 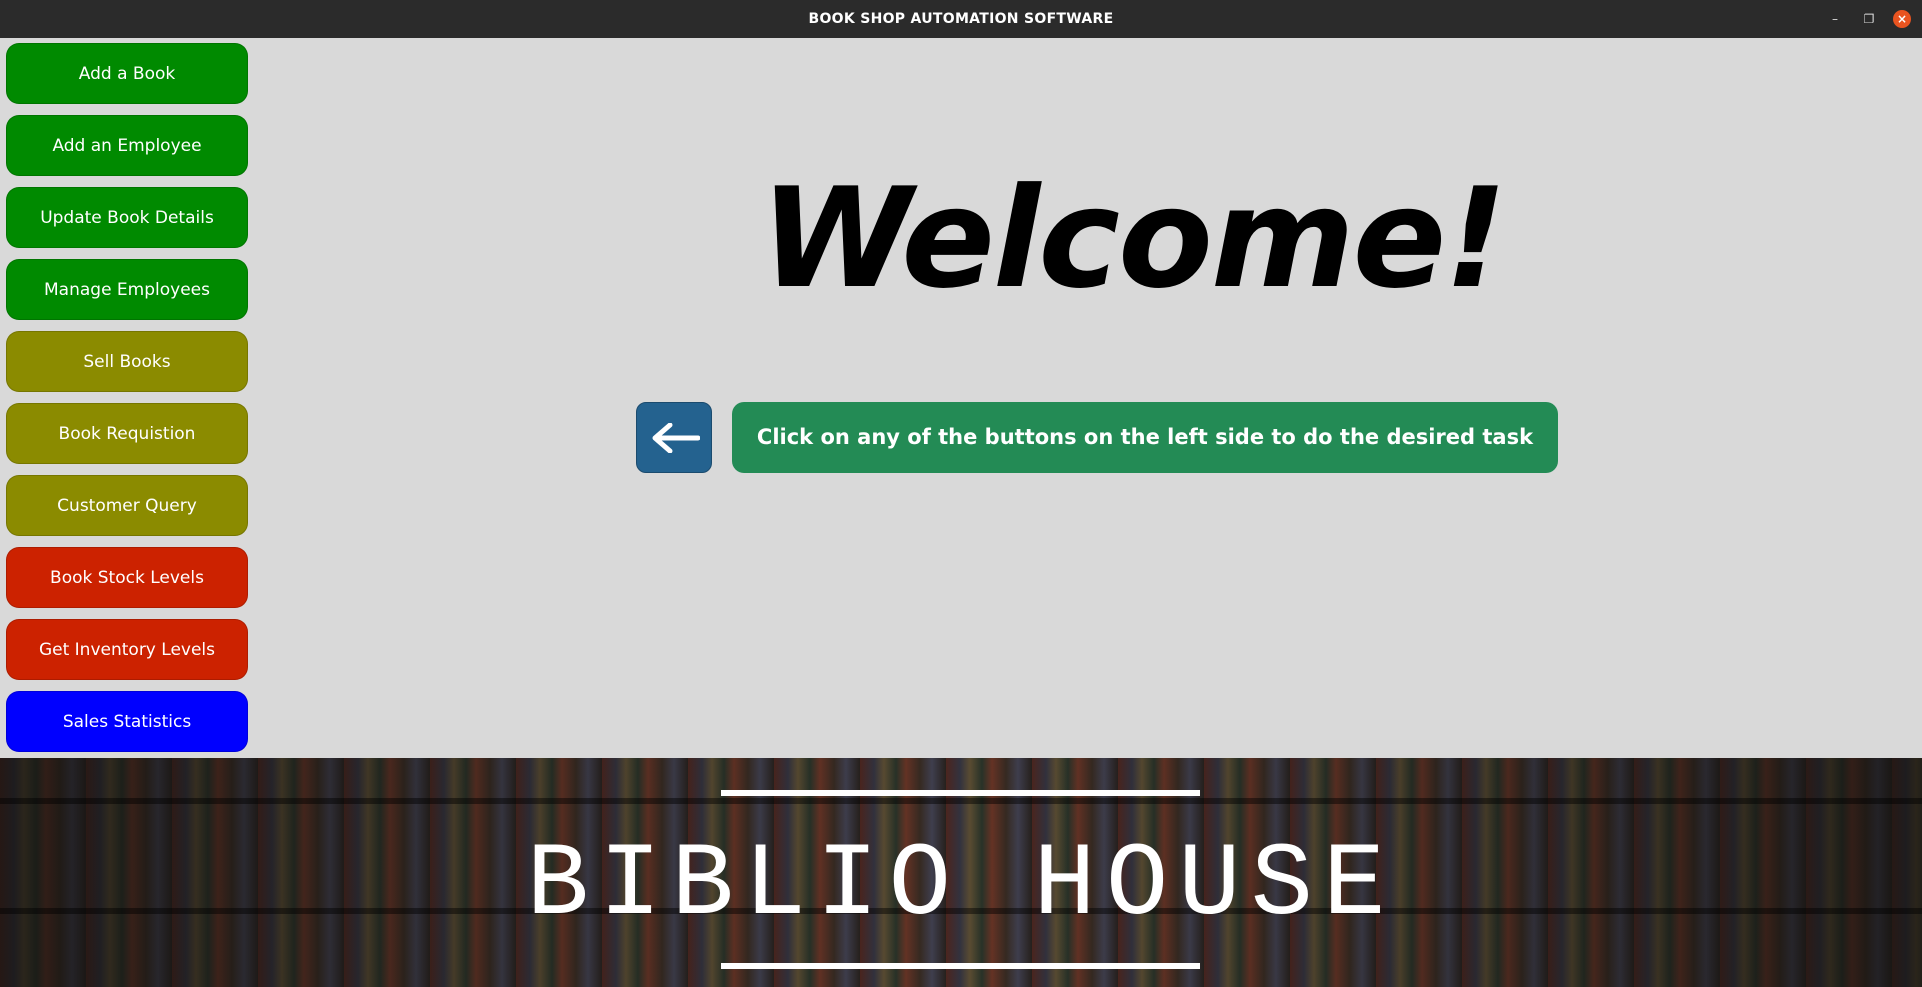 I want to click on window-title: BOOK SHOP AUTOMATION SOFTWARE, so click(x=961, y=19).